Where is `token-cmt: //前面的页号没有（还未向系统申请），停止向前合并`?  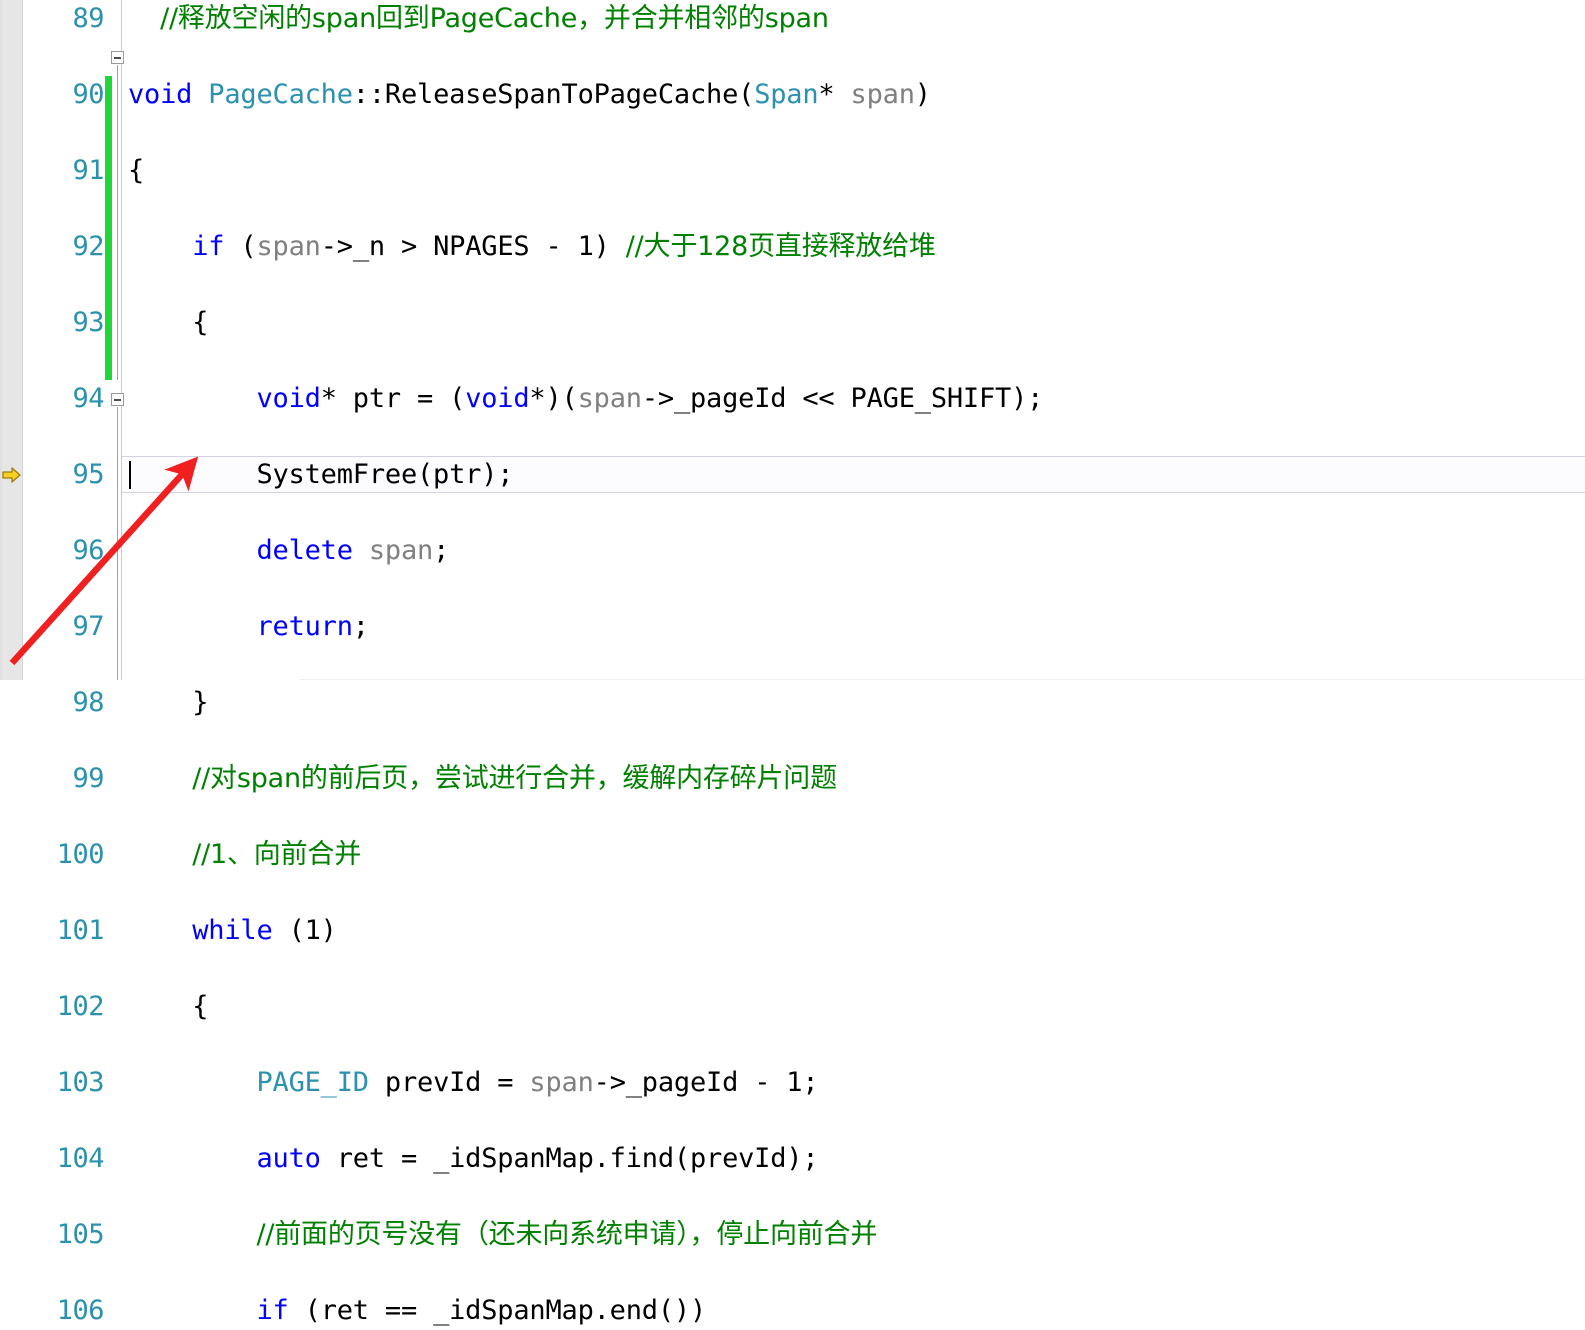
token-cmt: //前面的页号没有（还未向系统申请），停止向前合并 is located at coordinates (567, 1234).